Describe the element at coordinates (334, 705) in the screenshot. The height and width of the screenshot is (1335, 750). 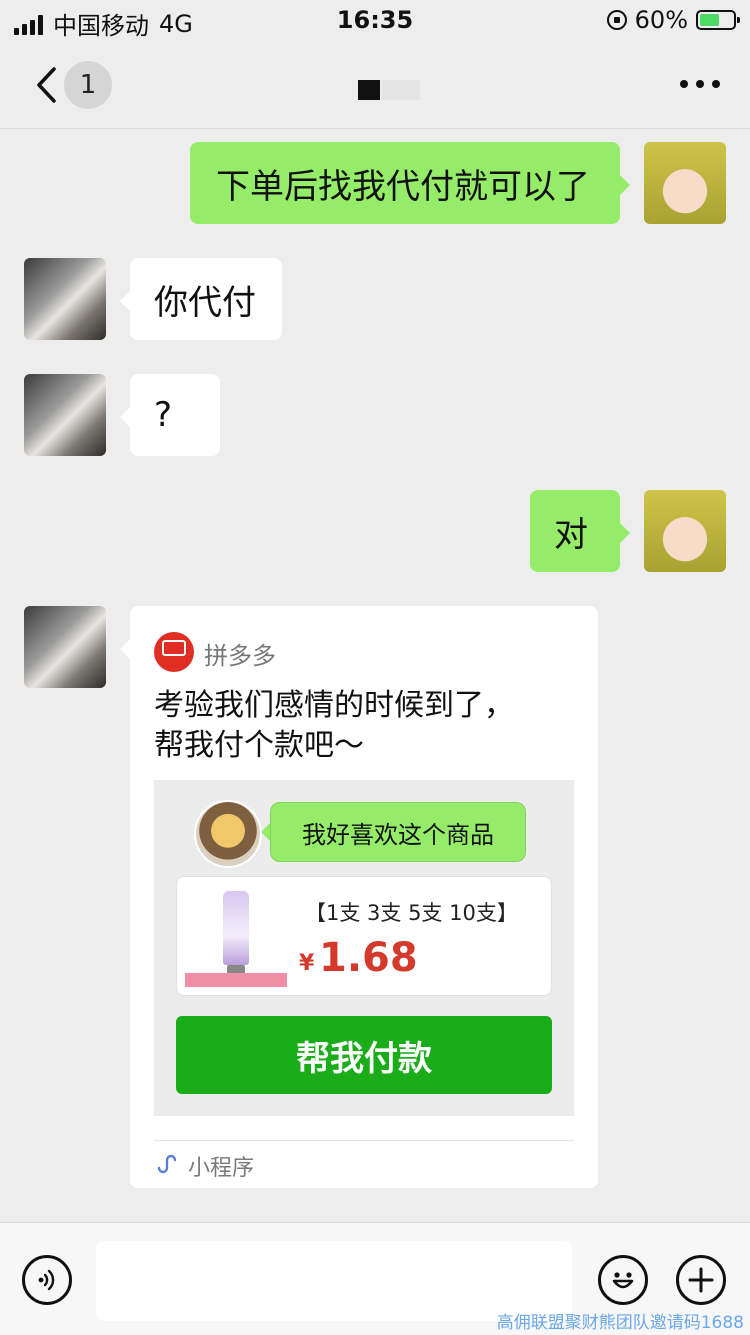
I see `card-message-line1: 考验我们感情的时候到了，` at that location.